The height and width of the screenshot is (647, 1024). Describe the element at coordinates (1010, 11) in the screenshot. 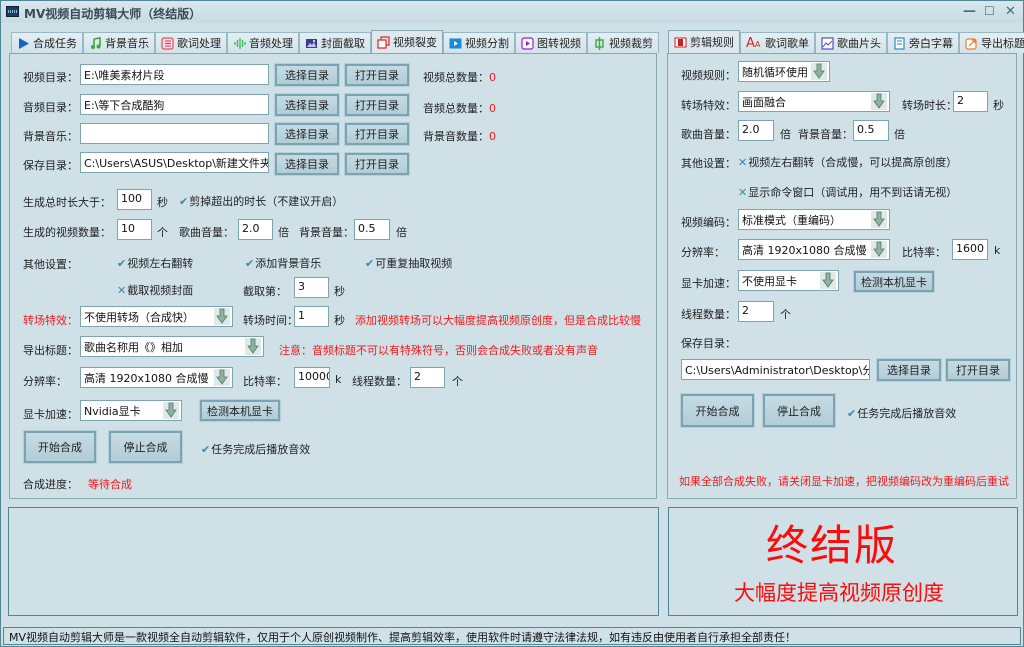

I see `close-button: ✕` at that location.